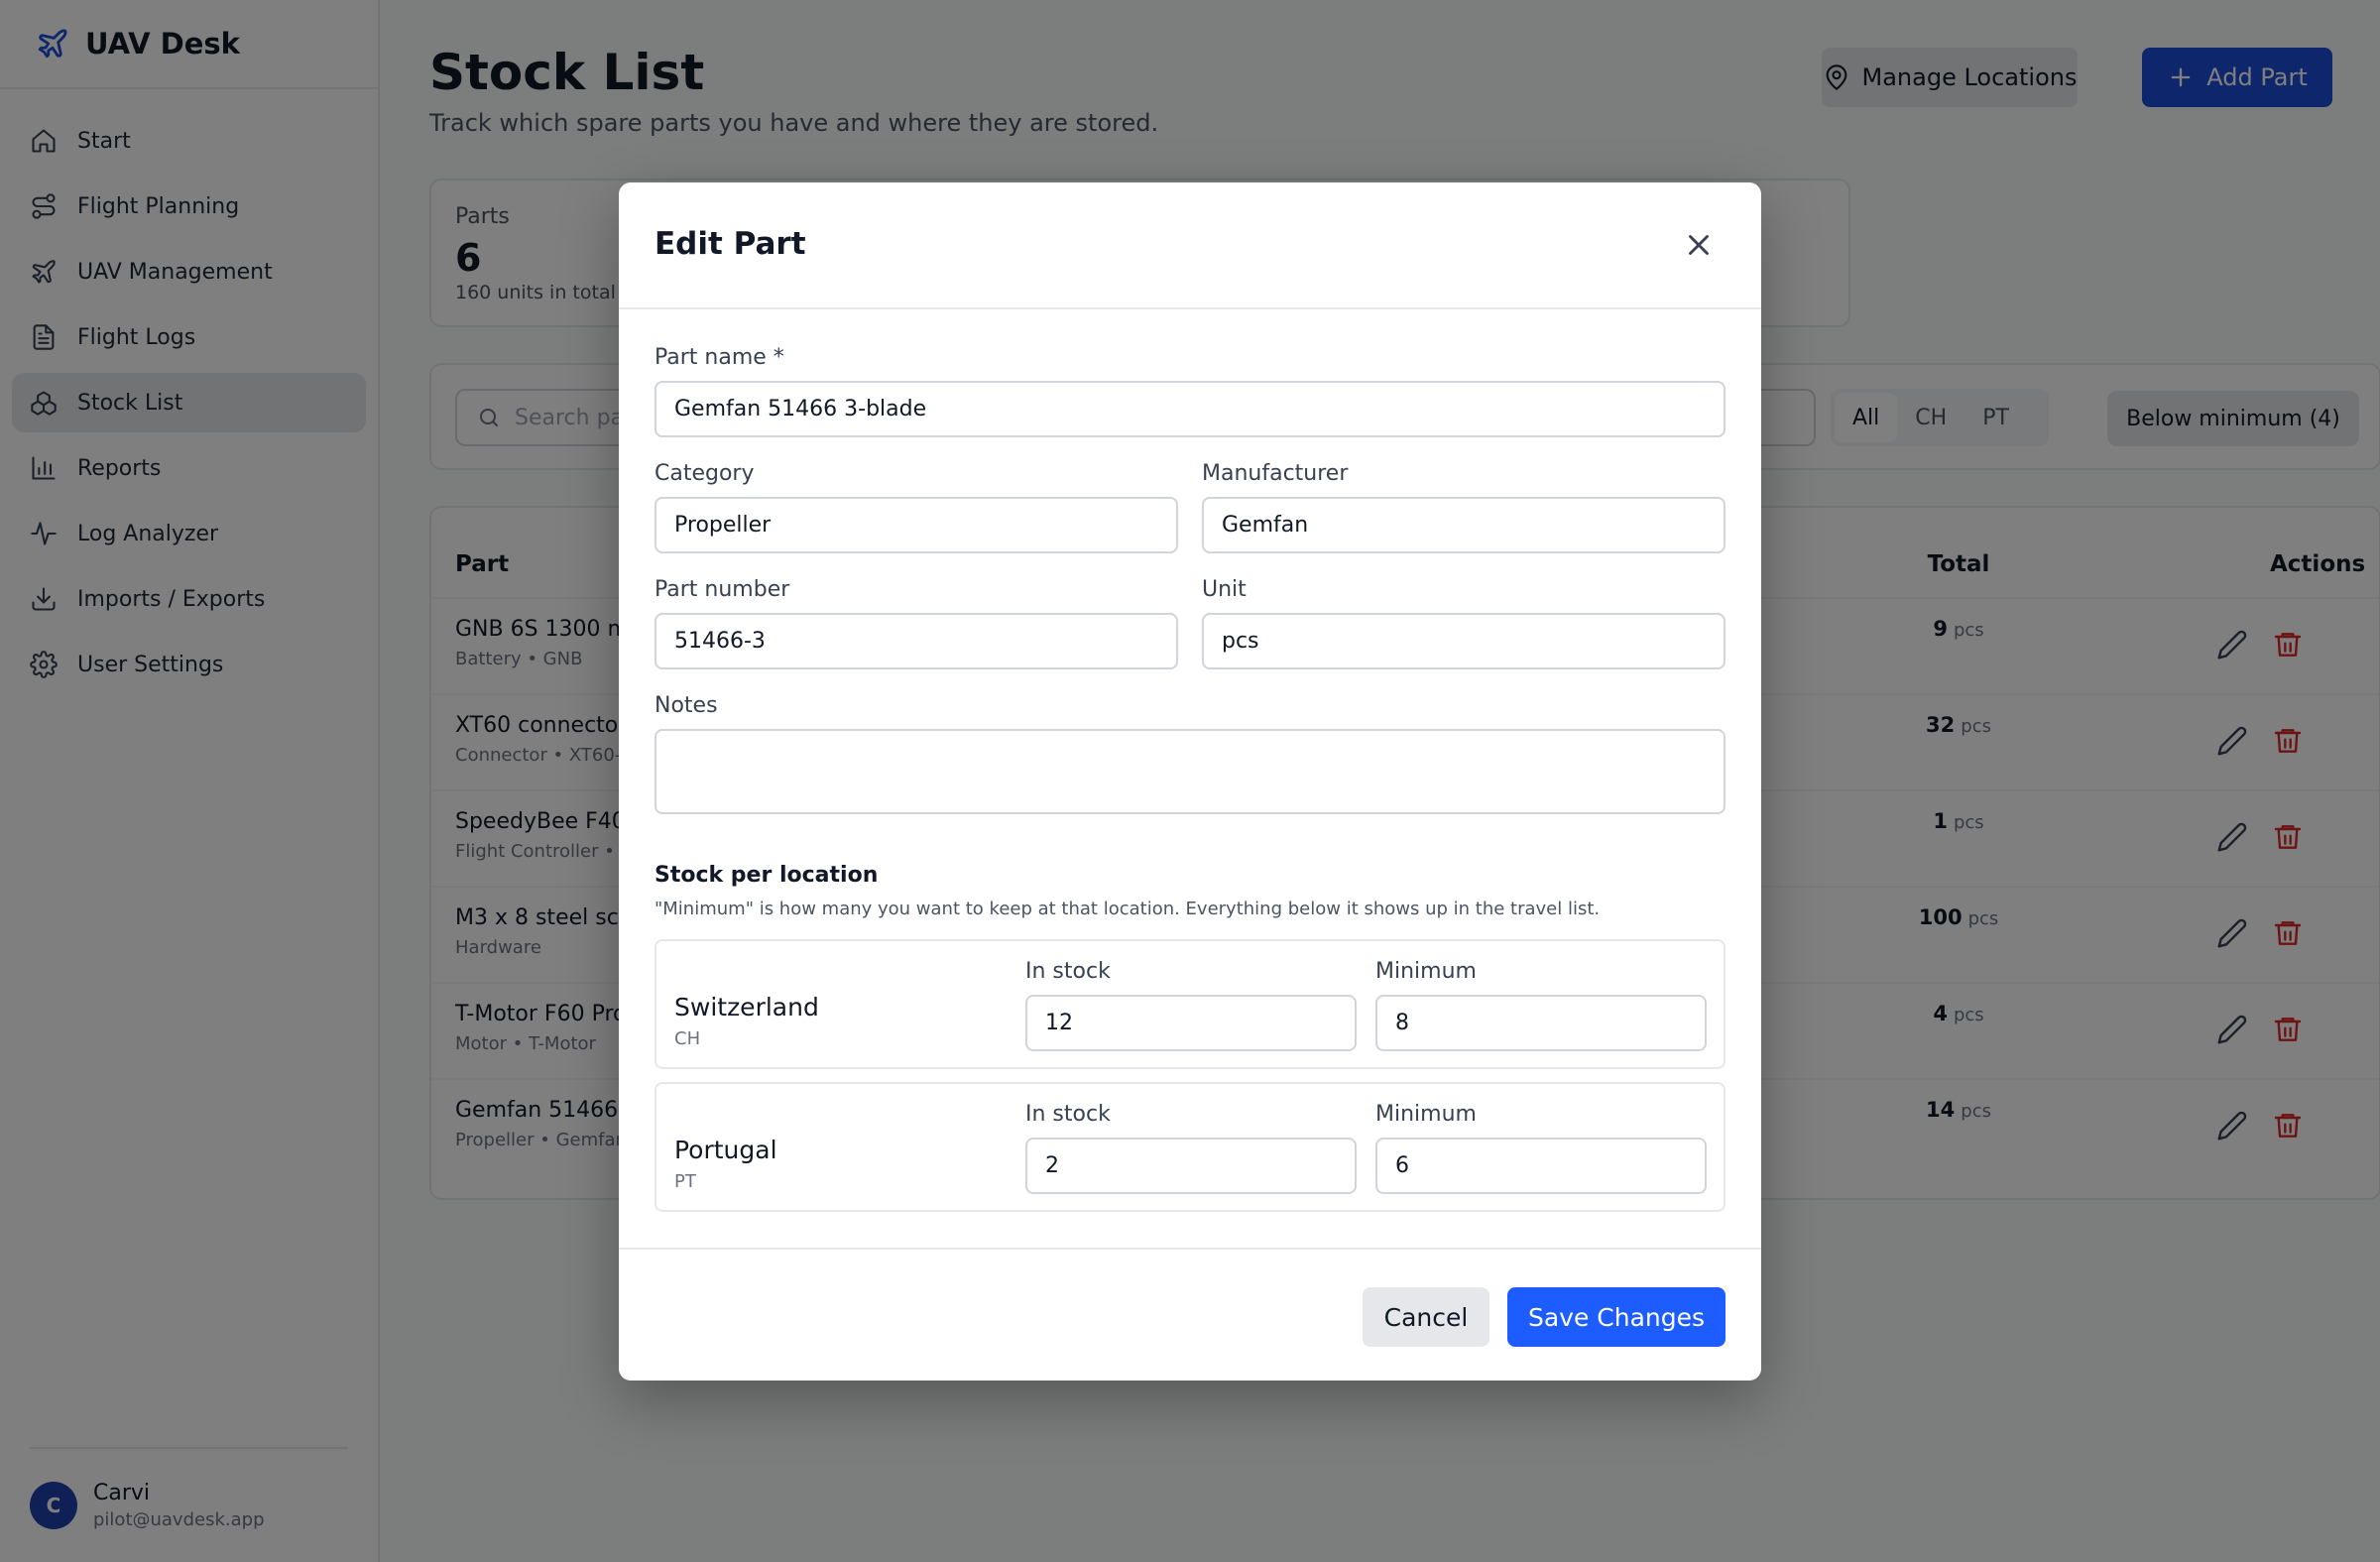  What do you see at coordinates (687, 1038) in the screenshot?
I see `location-code: CH` at bounding box center [687, 1038].